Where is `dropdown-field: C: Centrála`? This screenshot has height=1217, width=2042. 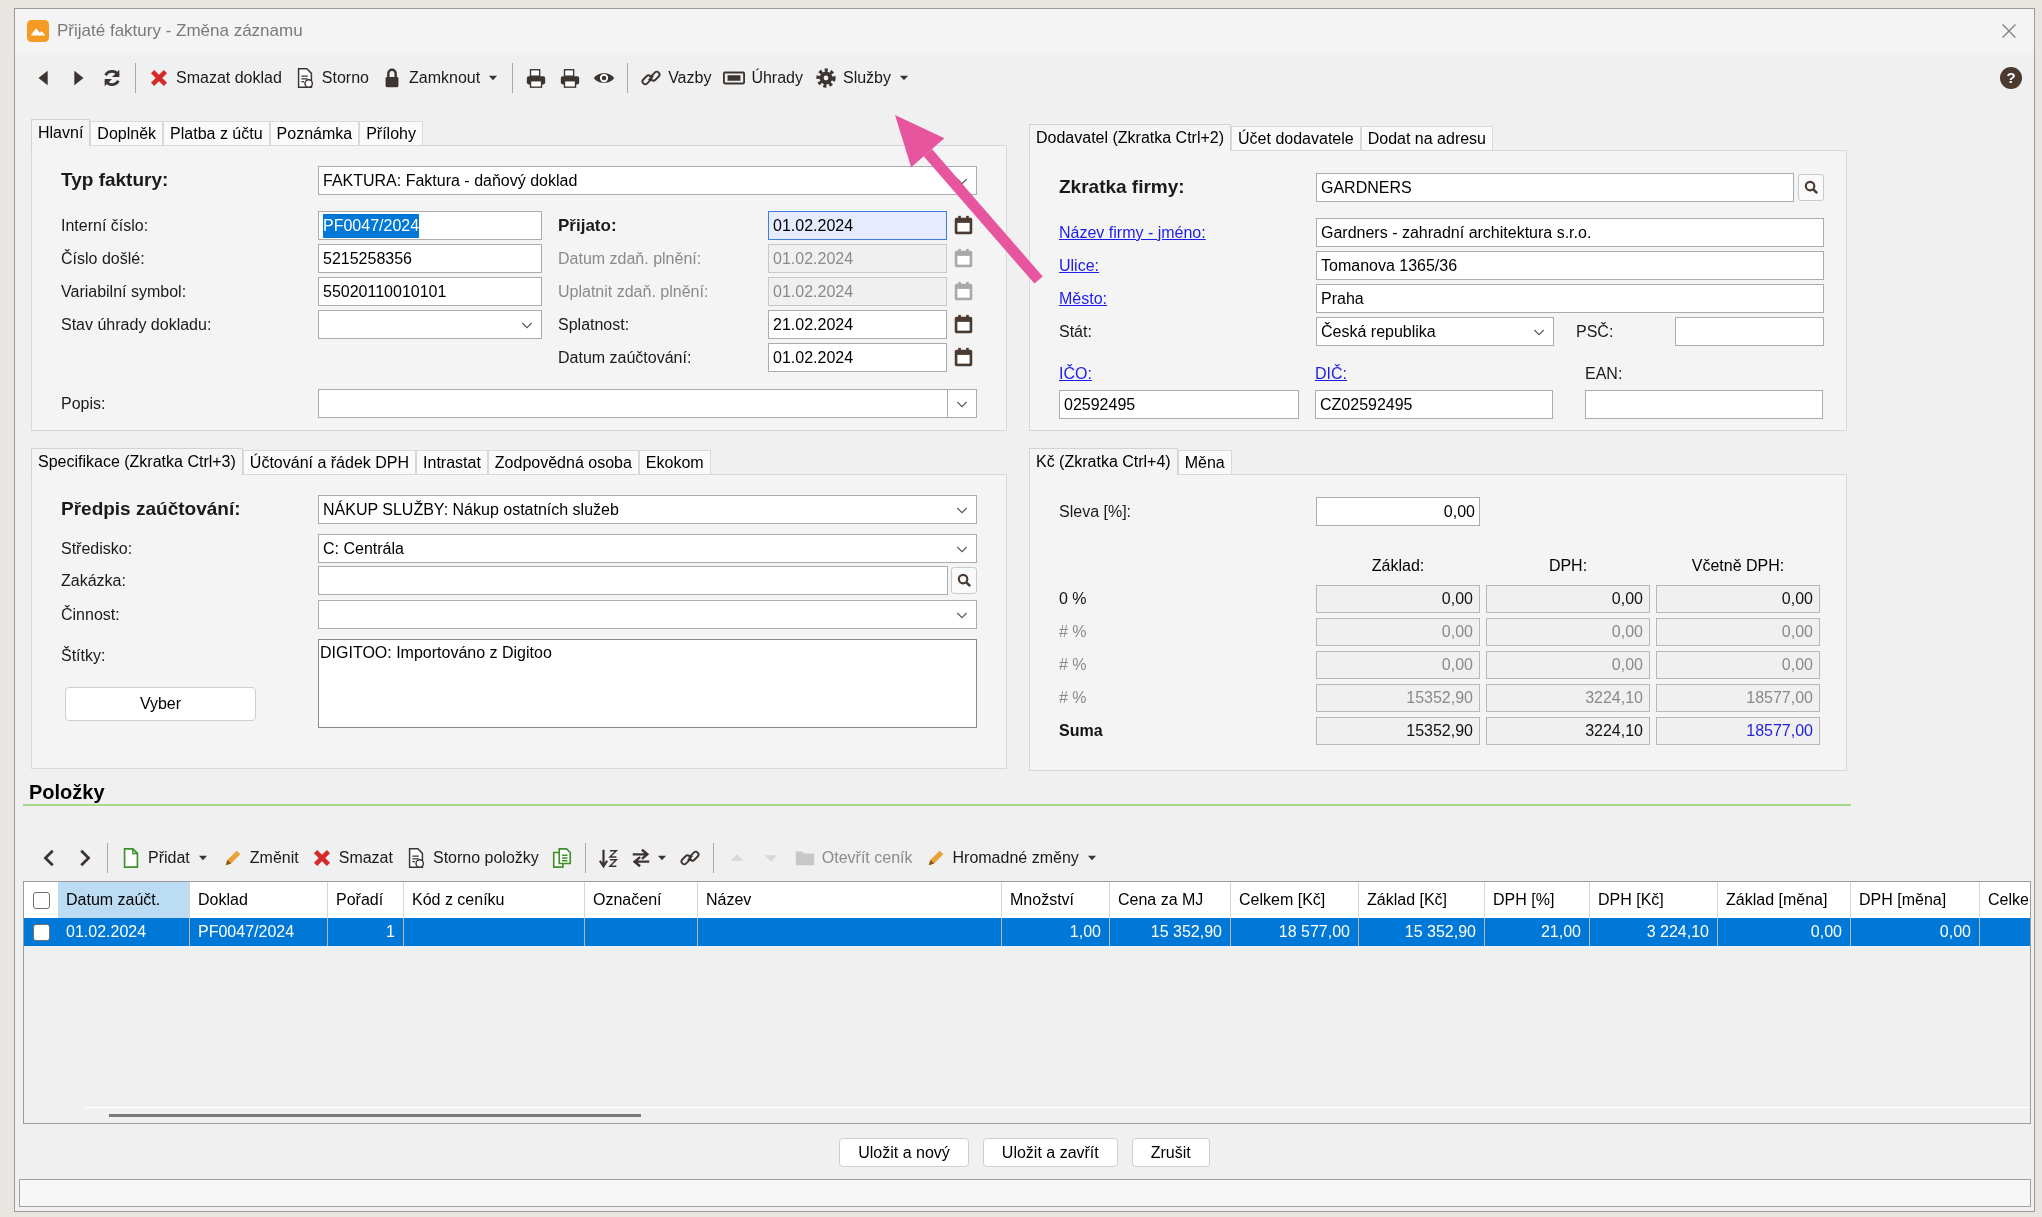 dropdown-field: C: Centrála is located at coordinates (647, 548).